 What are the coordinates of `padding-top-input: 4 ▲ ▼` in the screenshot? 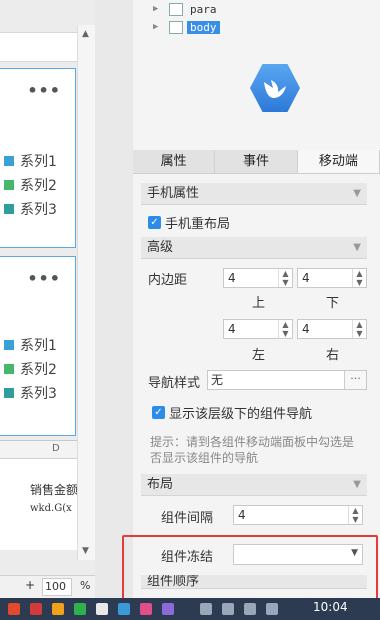 It's located at (258, 278).